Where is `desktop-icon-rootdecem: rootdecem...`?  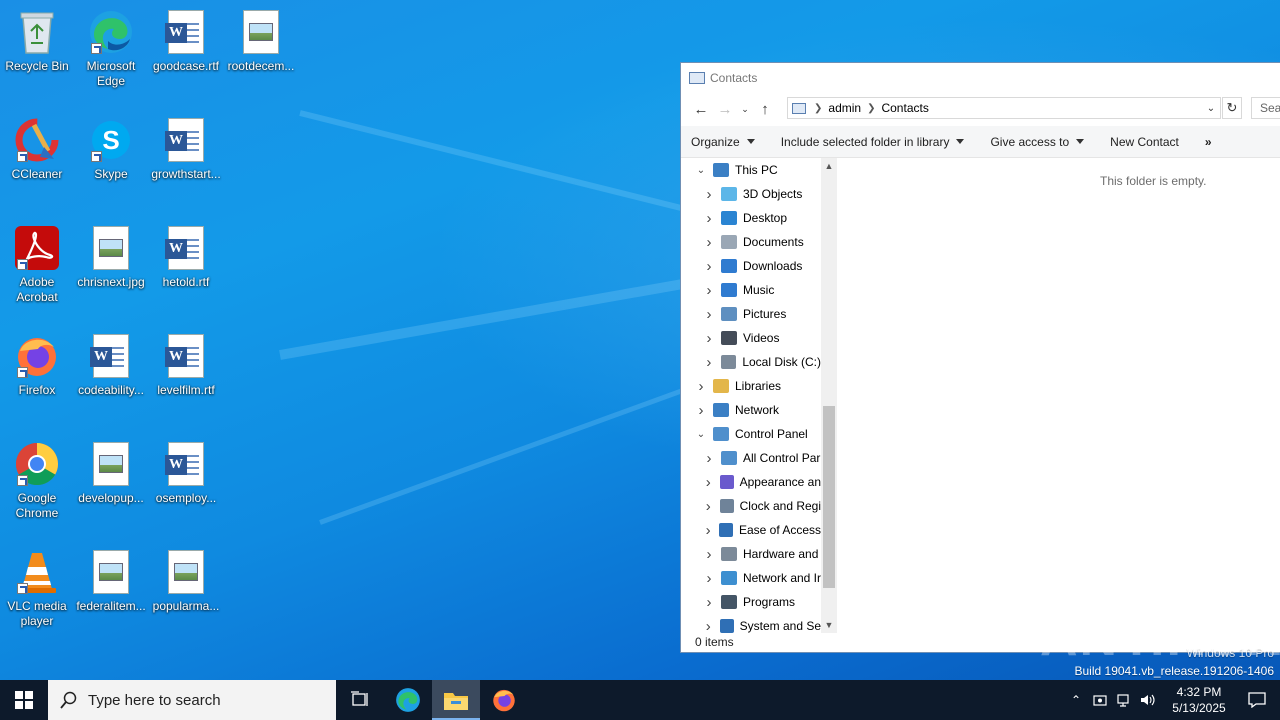
desktop-icon-rootdecem: rootdecem... is located at coordinates (261, 41).